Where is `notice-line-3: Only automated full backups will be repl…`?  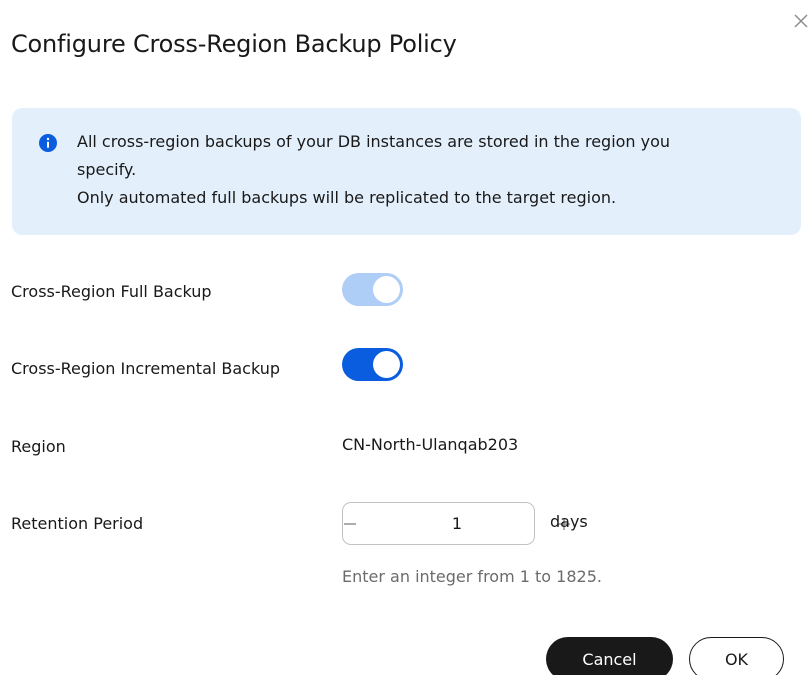
notice-line-3: Only automated full backups will be repl… is located at coordinates (347, 197).